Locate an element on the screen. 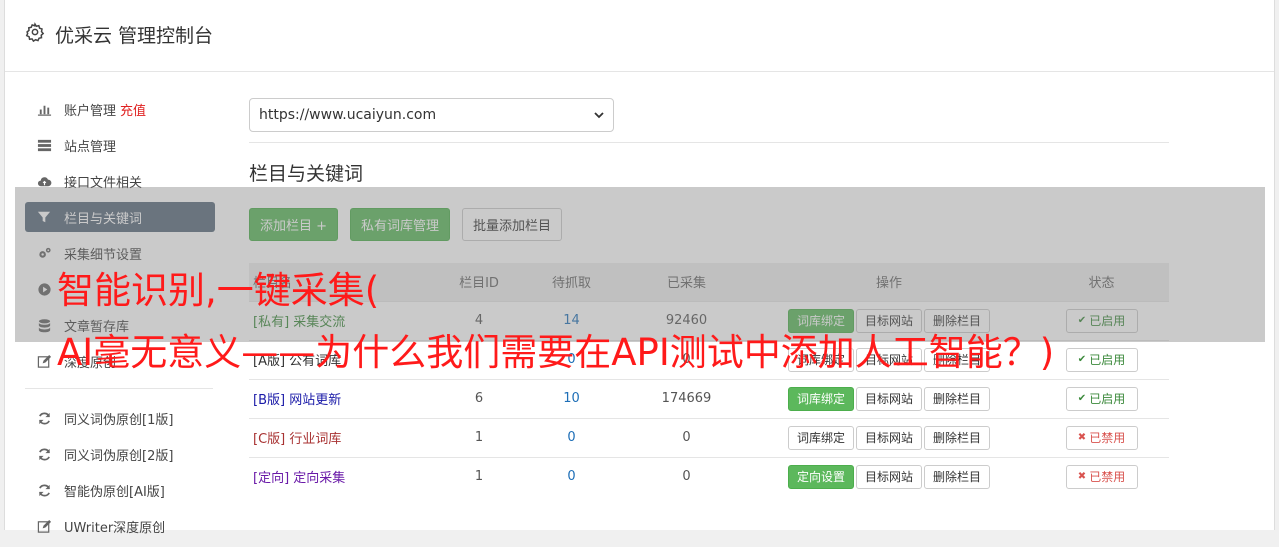 The height and width of the screenshot is (547, 1279). column-tag: [定向] is located at coordinates (273, 479).